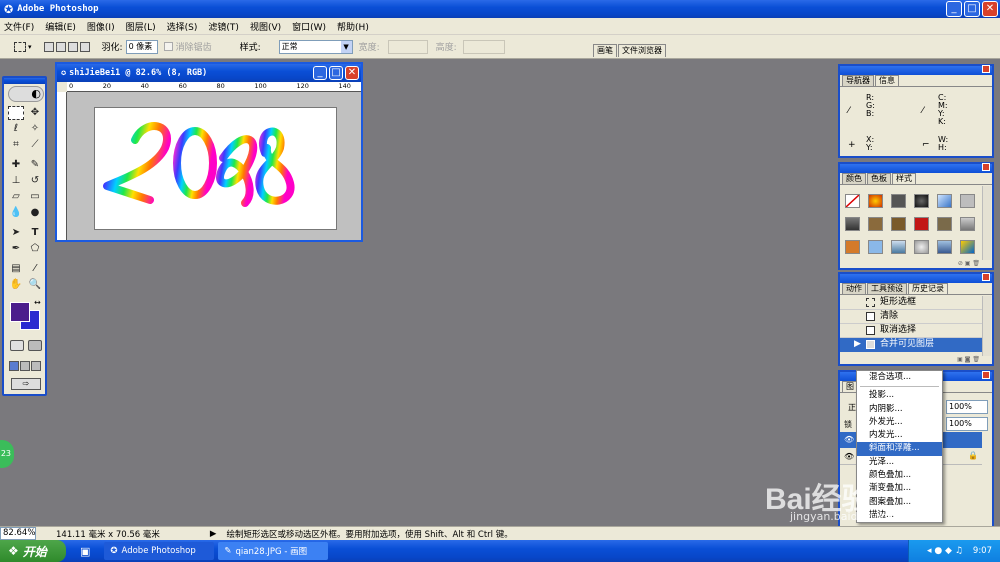  Describe the element at coordinates (141, 46) in the screenshot. I see `feather-input: 0 像素` at that location.